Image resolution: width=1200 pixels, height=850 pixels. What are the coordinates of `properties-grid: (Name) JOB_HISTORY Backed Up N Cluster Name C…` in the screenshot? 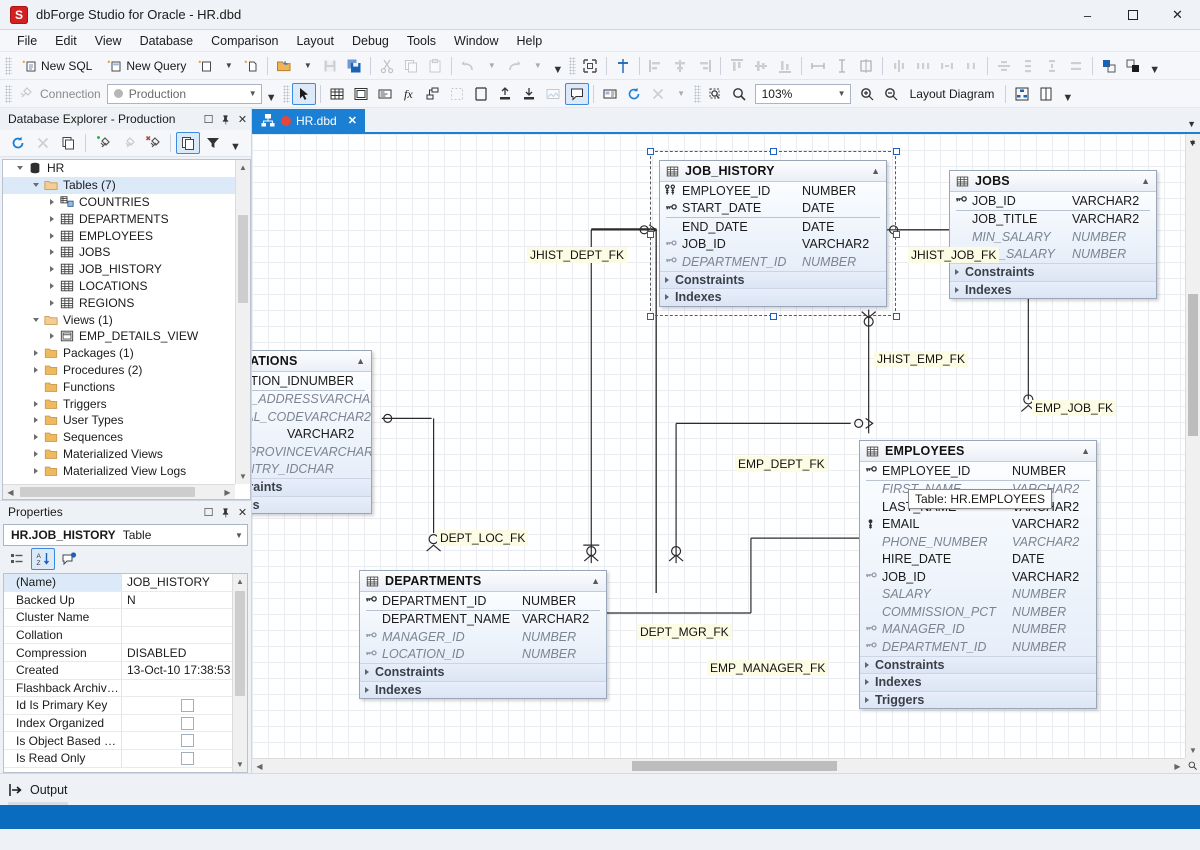 It's located at (125, 673).